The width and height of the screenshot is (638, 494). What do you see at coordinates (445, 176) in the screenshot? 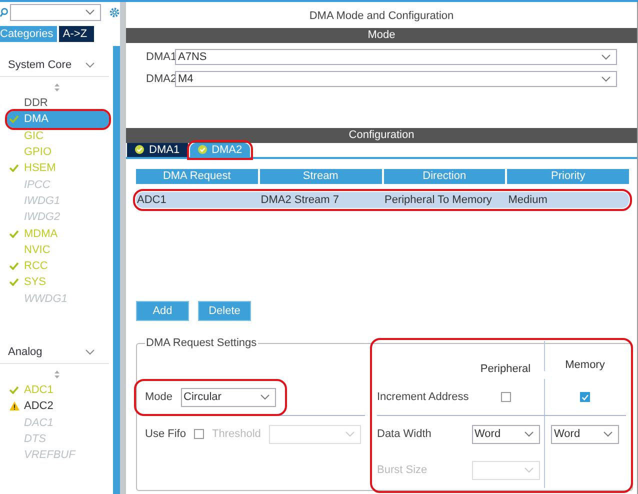
I see `column-header: Direction` at bounding box center [445, 176].